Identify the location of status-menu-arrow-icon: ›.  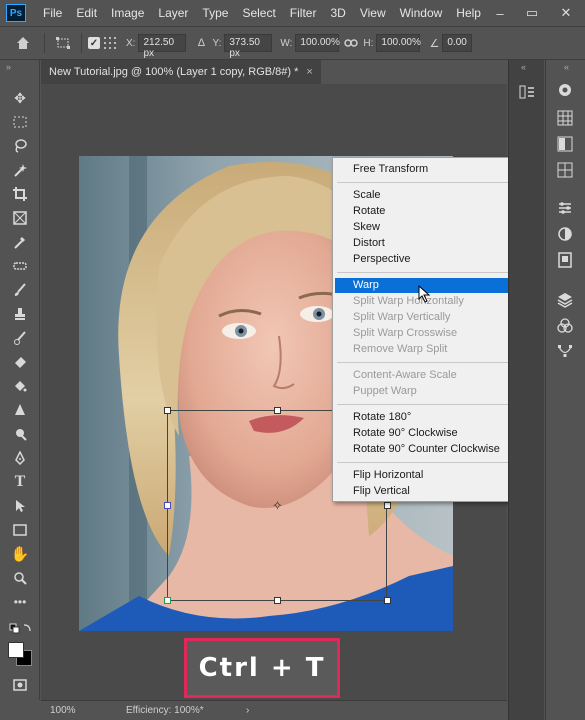
(247, 710).